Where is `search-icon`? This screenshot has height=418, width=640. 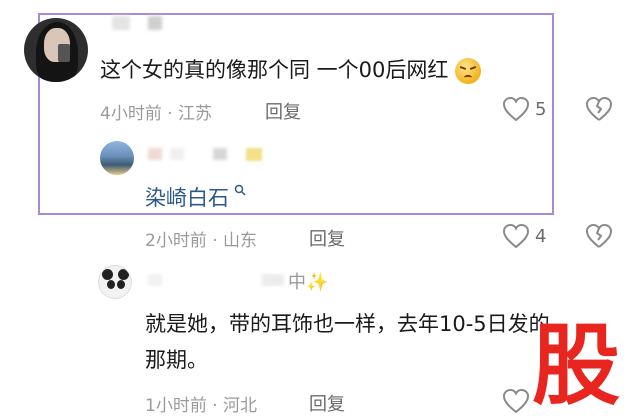 search-icon is located at coordinates (240, 190).